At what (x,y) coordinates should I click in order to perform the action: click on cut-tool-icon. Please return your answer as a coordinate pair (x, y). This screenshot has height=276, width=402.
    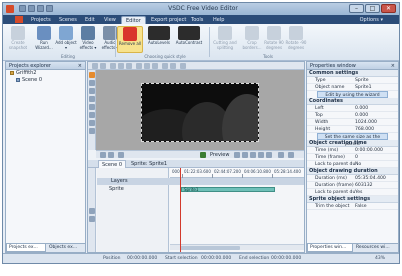
    Looking at the image, I should click on (113, 66).